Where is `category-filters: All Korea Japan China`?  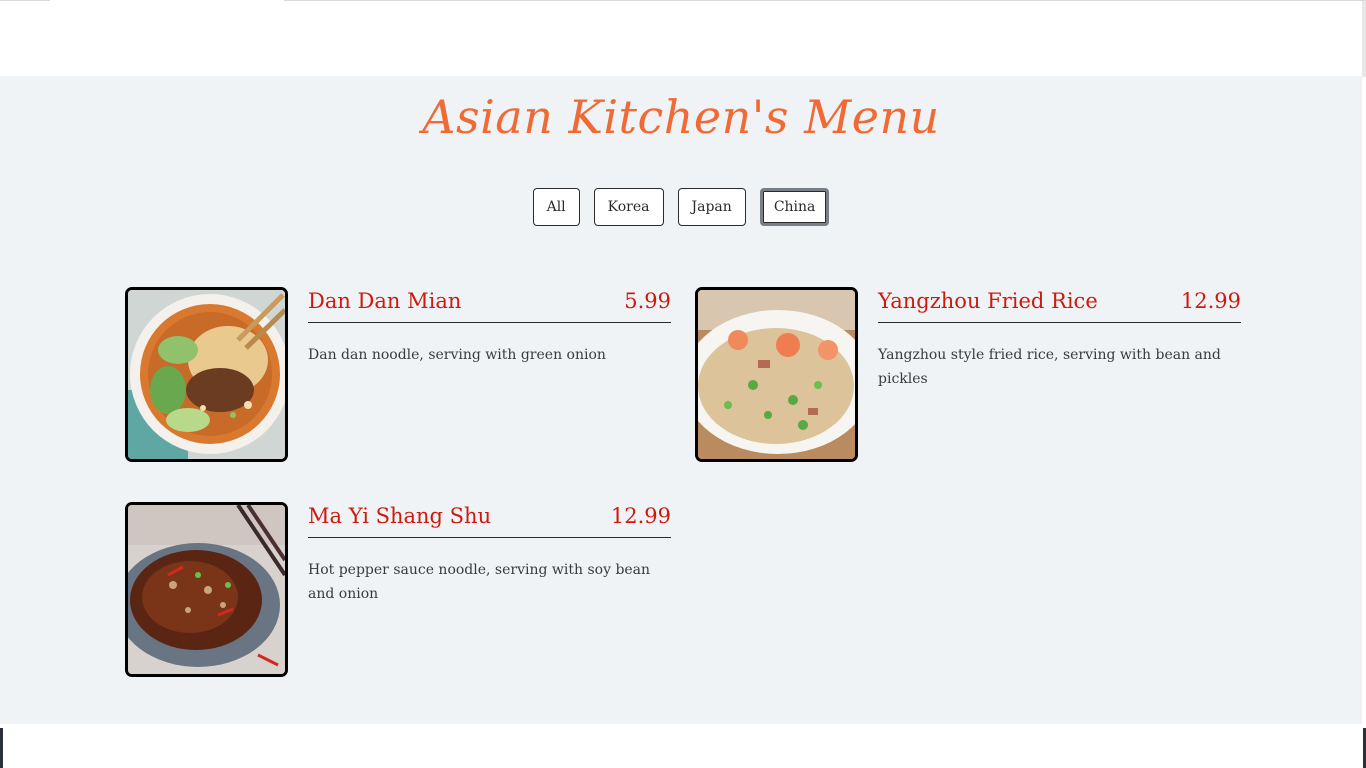 category-filters: All Korea Japan China is located at coordinates (681, 207).